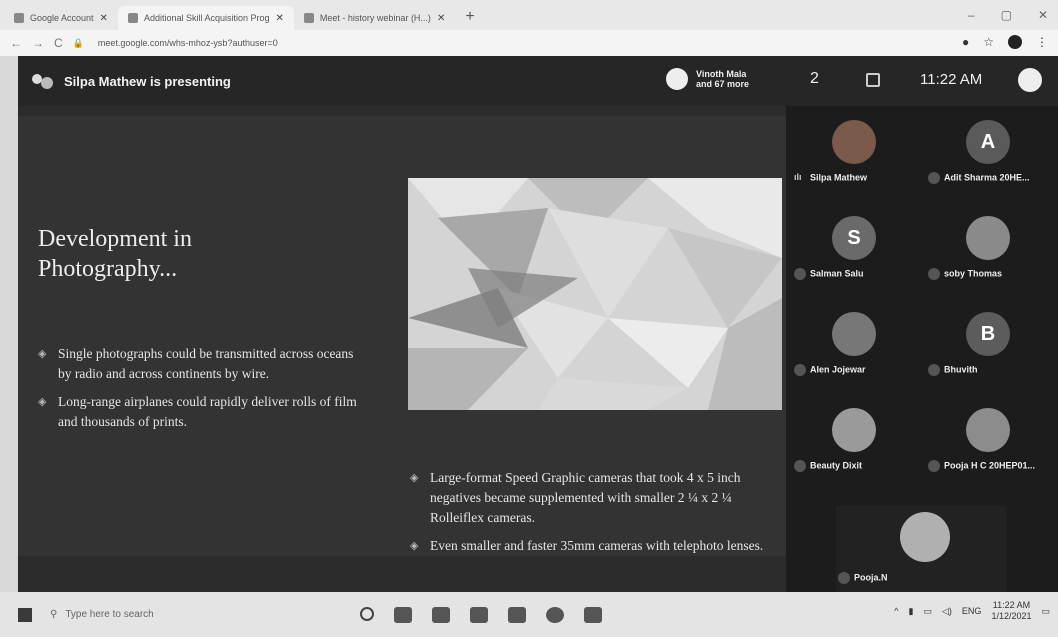  What do you see at coordinates (58, 43) in the screenshot?
I see `reload-icon: C` at bounding box center [58, 43].